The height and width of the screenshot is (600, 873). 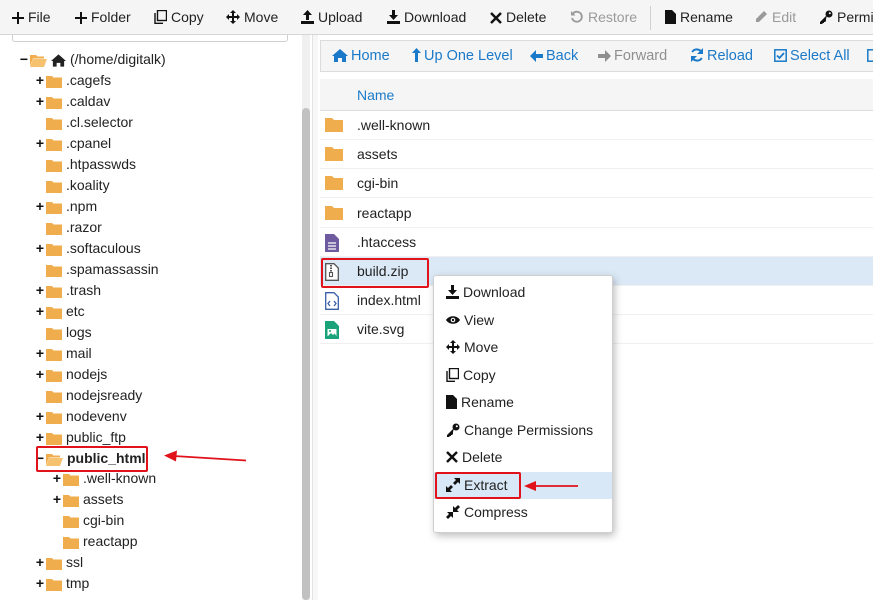 What do you see at coordinates (518, 17) in the screenshot?
I see `delete-button: Delete` at bounding box center [518, 17].